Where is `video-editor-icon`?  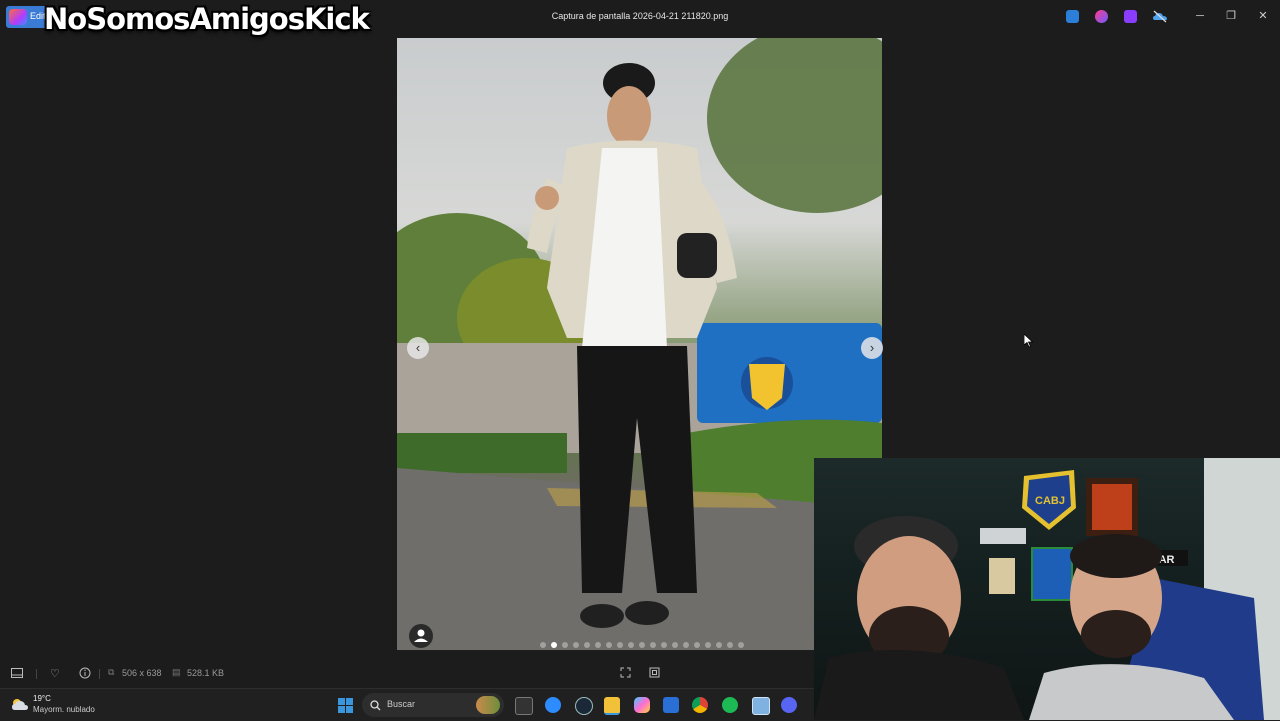
video-editor-icon is located at coordinates (1130, 16).